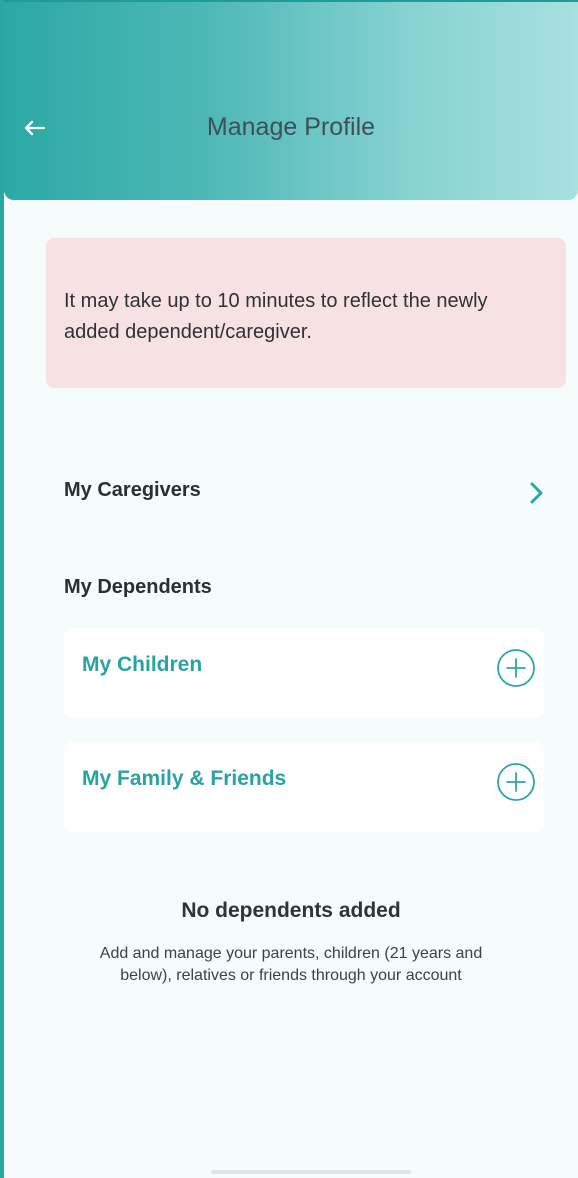 The height and width of the screenshot is (1178, 578). I want to click on caregivers-label: My Caregivers, so click(132, 490).